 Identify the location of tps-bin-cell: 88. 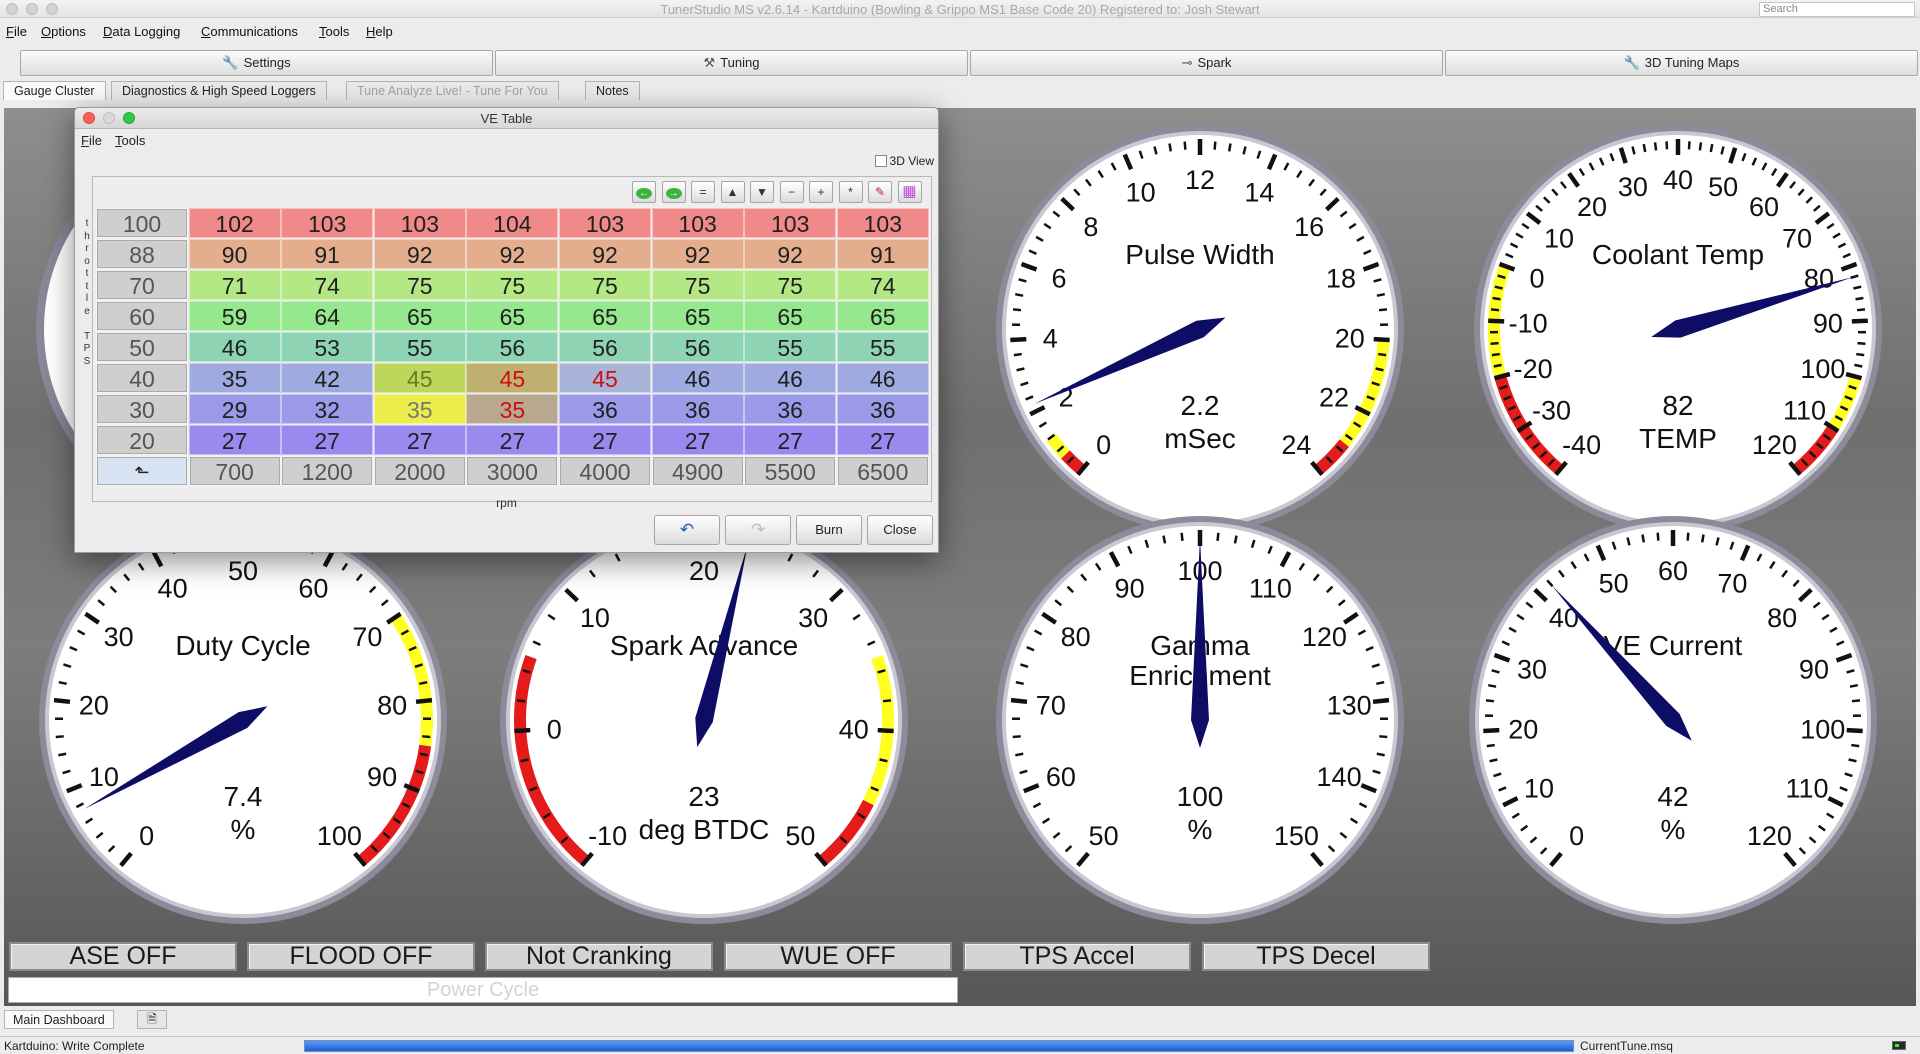
(142, 254).